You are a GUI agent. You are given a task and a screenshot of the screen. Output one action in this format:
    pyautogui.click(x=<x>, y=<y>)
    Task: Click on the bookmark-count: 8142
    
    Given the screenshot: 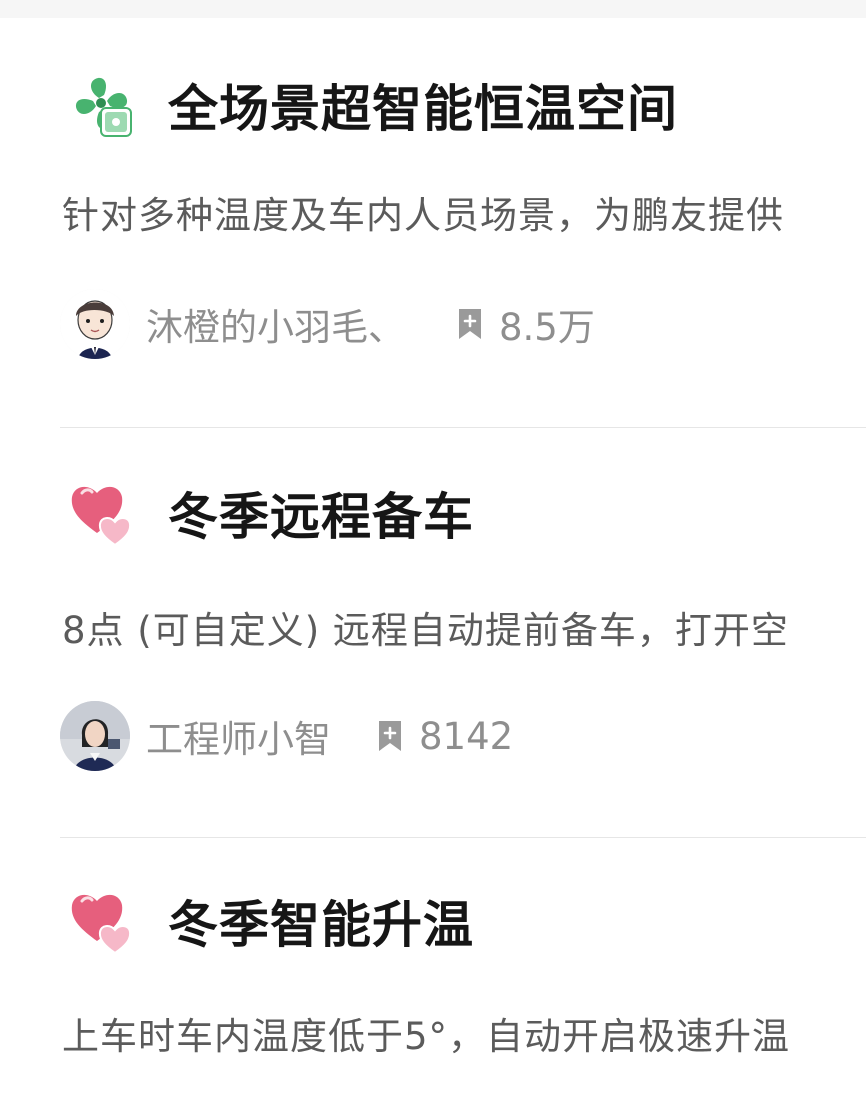 What is the action you would take?
    pyautogui.click(x=466, y=736)
    